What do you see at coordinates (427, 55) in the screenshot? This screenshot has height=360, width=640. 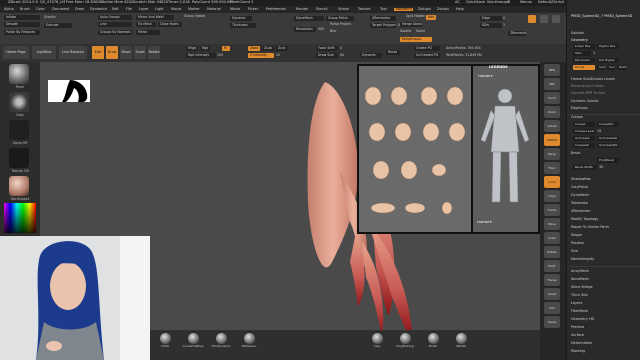 I see `uncreated-pg-button: UnCreated PG` at bounding box center [427, 55].